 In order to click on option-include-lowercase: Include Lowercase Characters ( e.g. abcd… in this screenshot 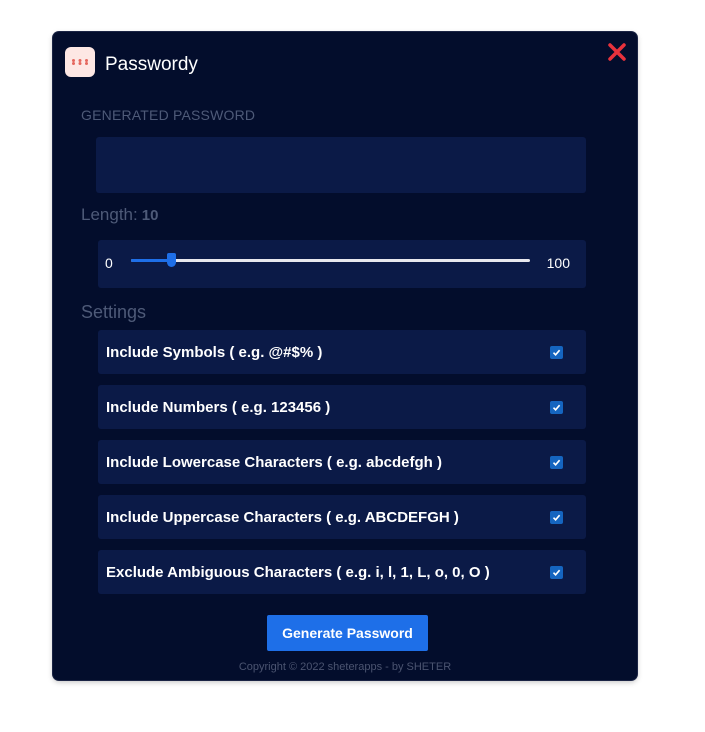, I will do `click(342, 462)`.